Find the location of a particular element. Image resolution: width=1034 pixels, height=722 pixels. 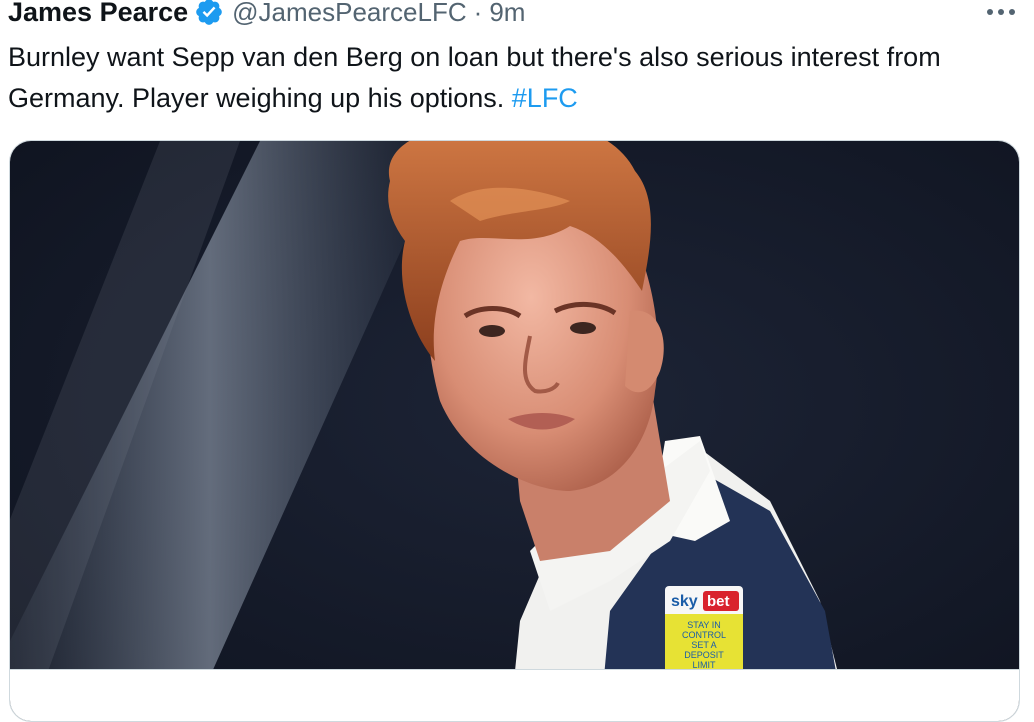

verified-badge-icon is located at coordinates (209, 12).